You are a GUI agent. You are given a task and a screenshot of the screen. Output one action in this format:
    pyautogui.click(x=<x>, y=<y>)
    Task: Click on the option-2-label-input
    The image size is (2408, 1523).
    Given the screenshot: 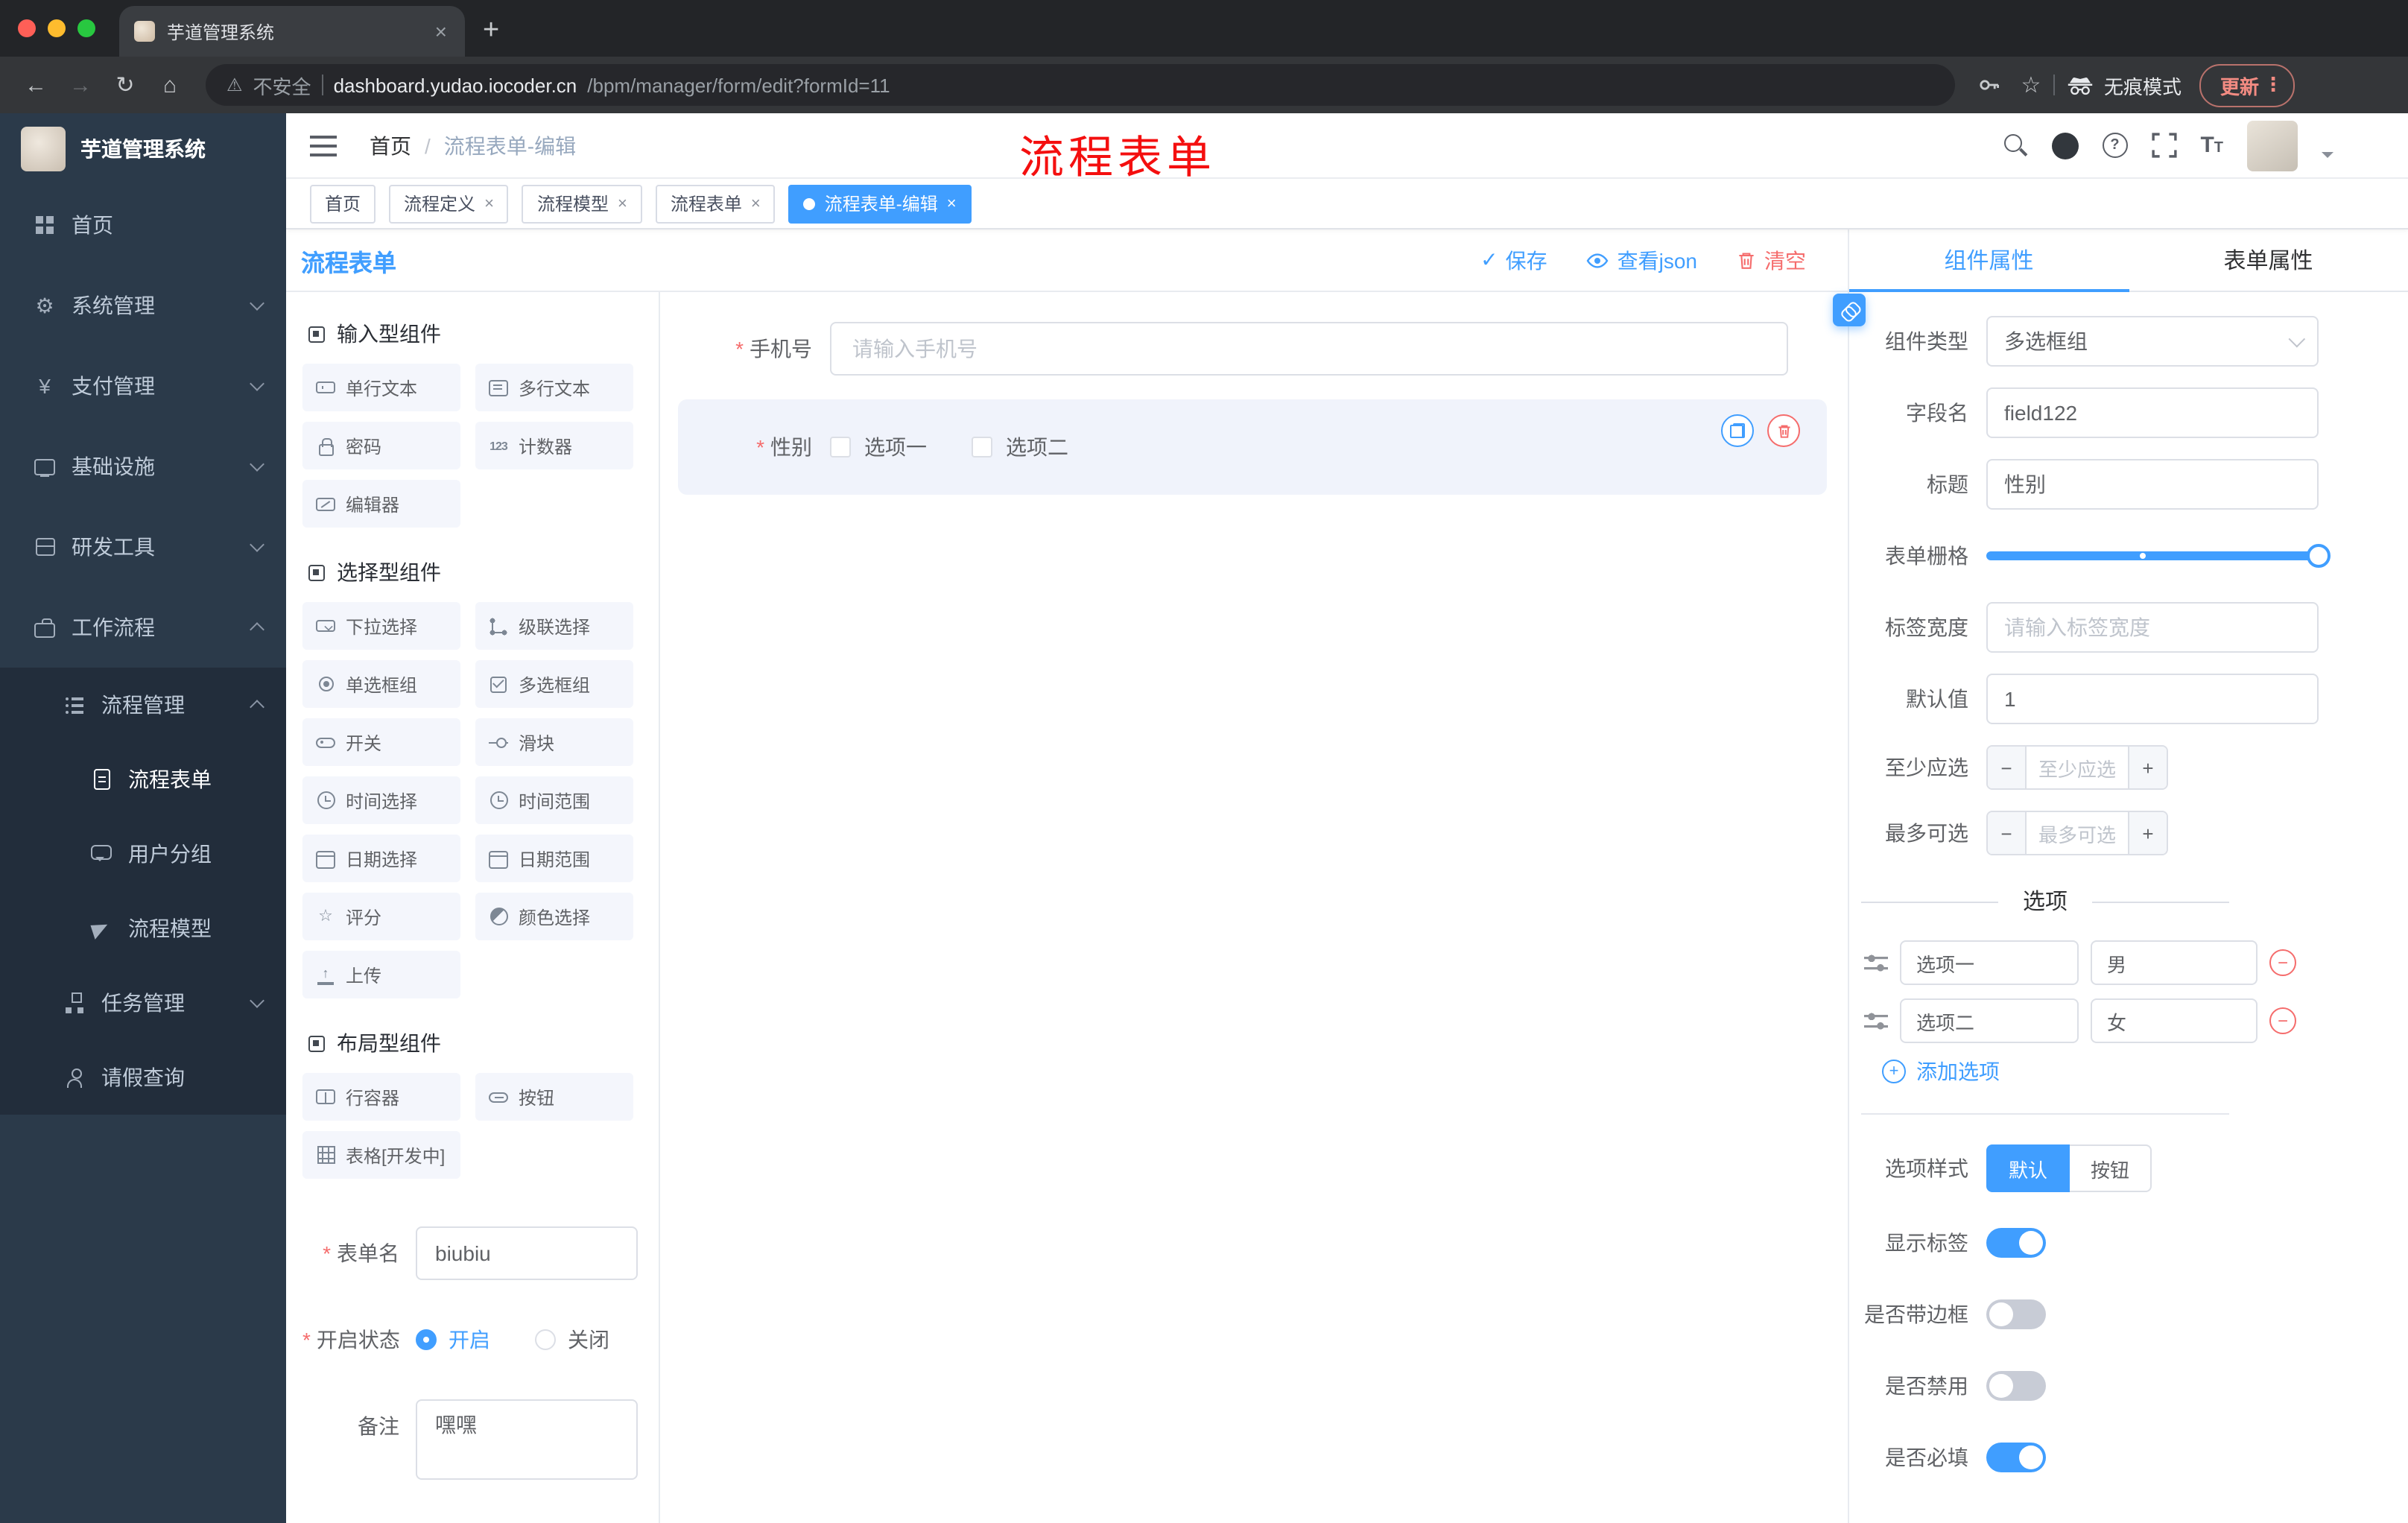 What is the action you would take?
    pyautogui.click(x=1989, y=1021)
    